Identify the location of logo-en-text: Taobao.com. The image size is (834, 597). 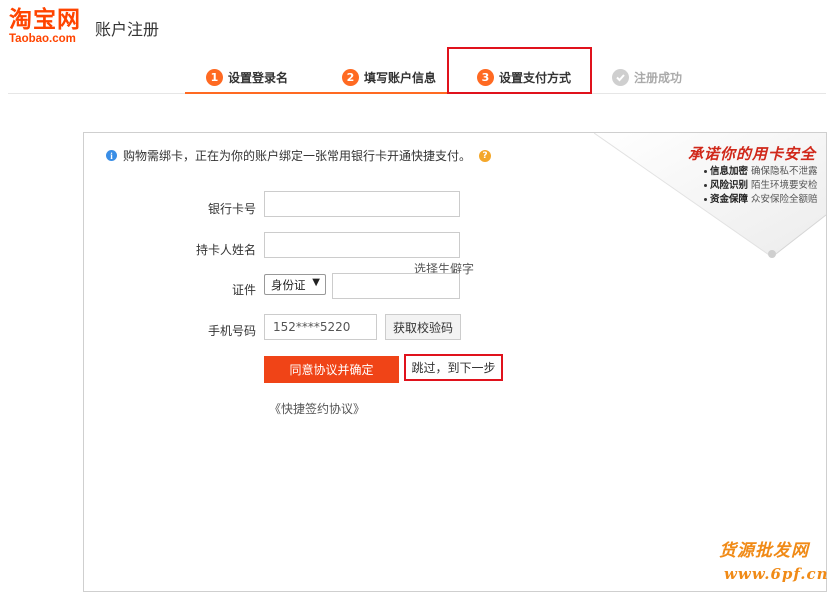
(42, 39).